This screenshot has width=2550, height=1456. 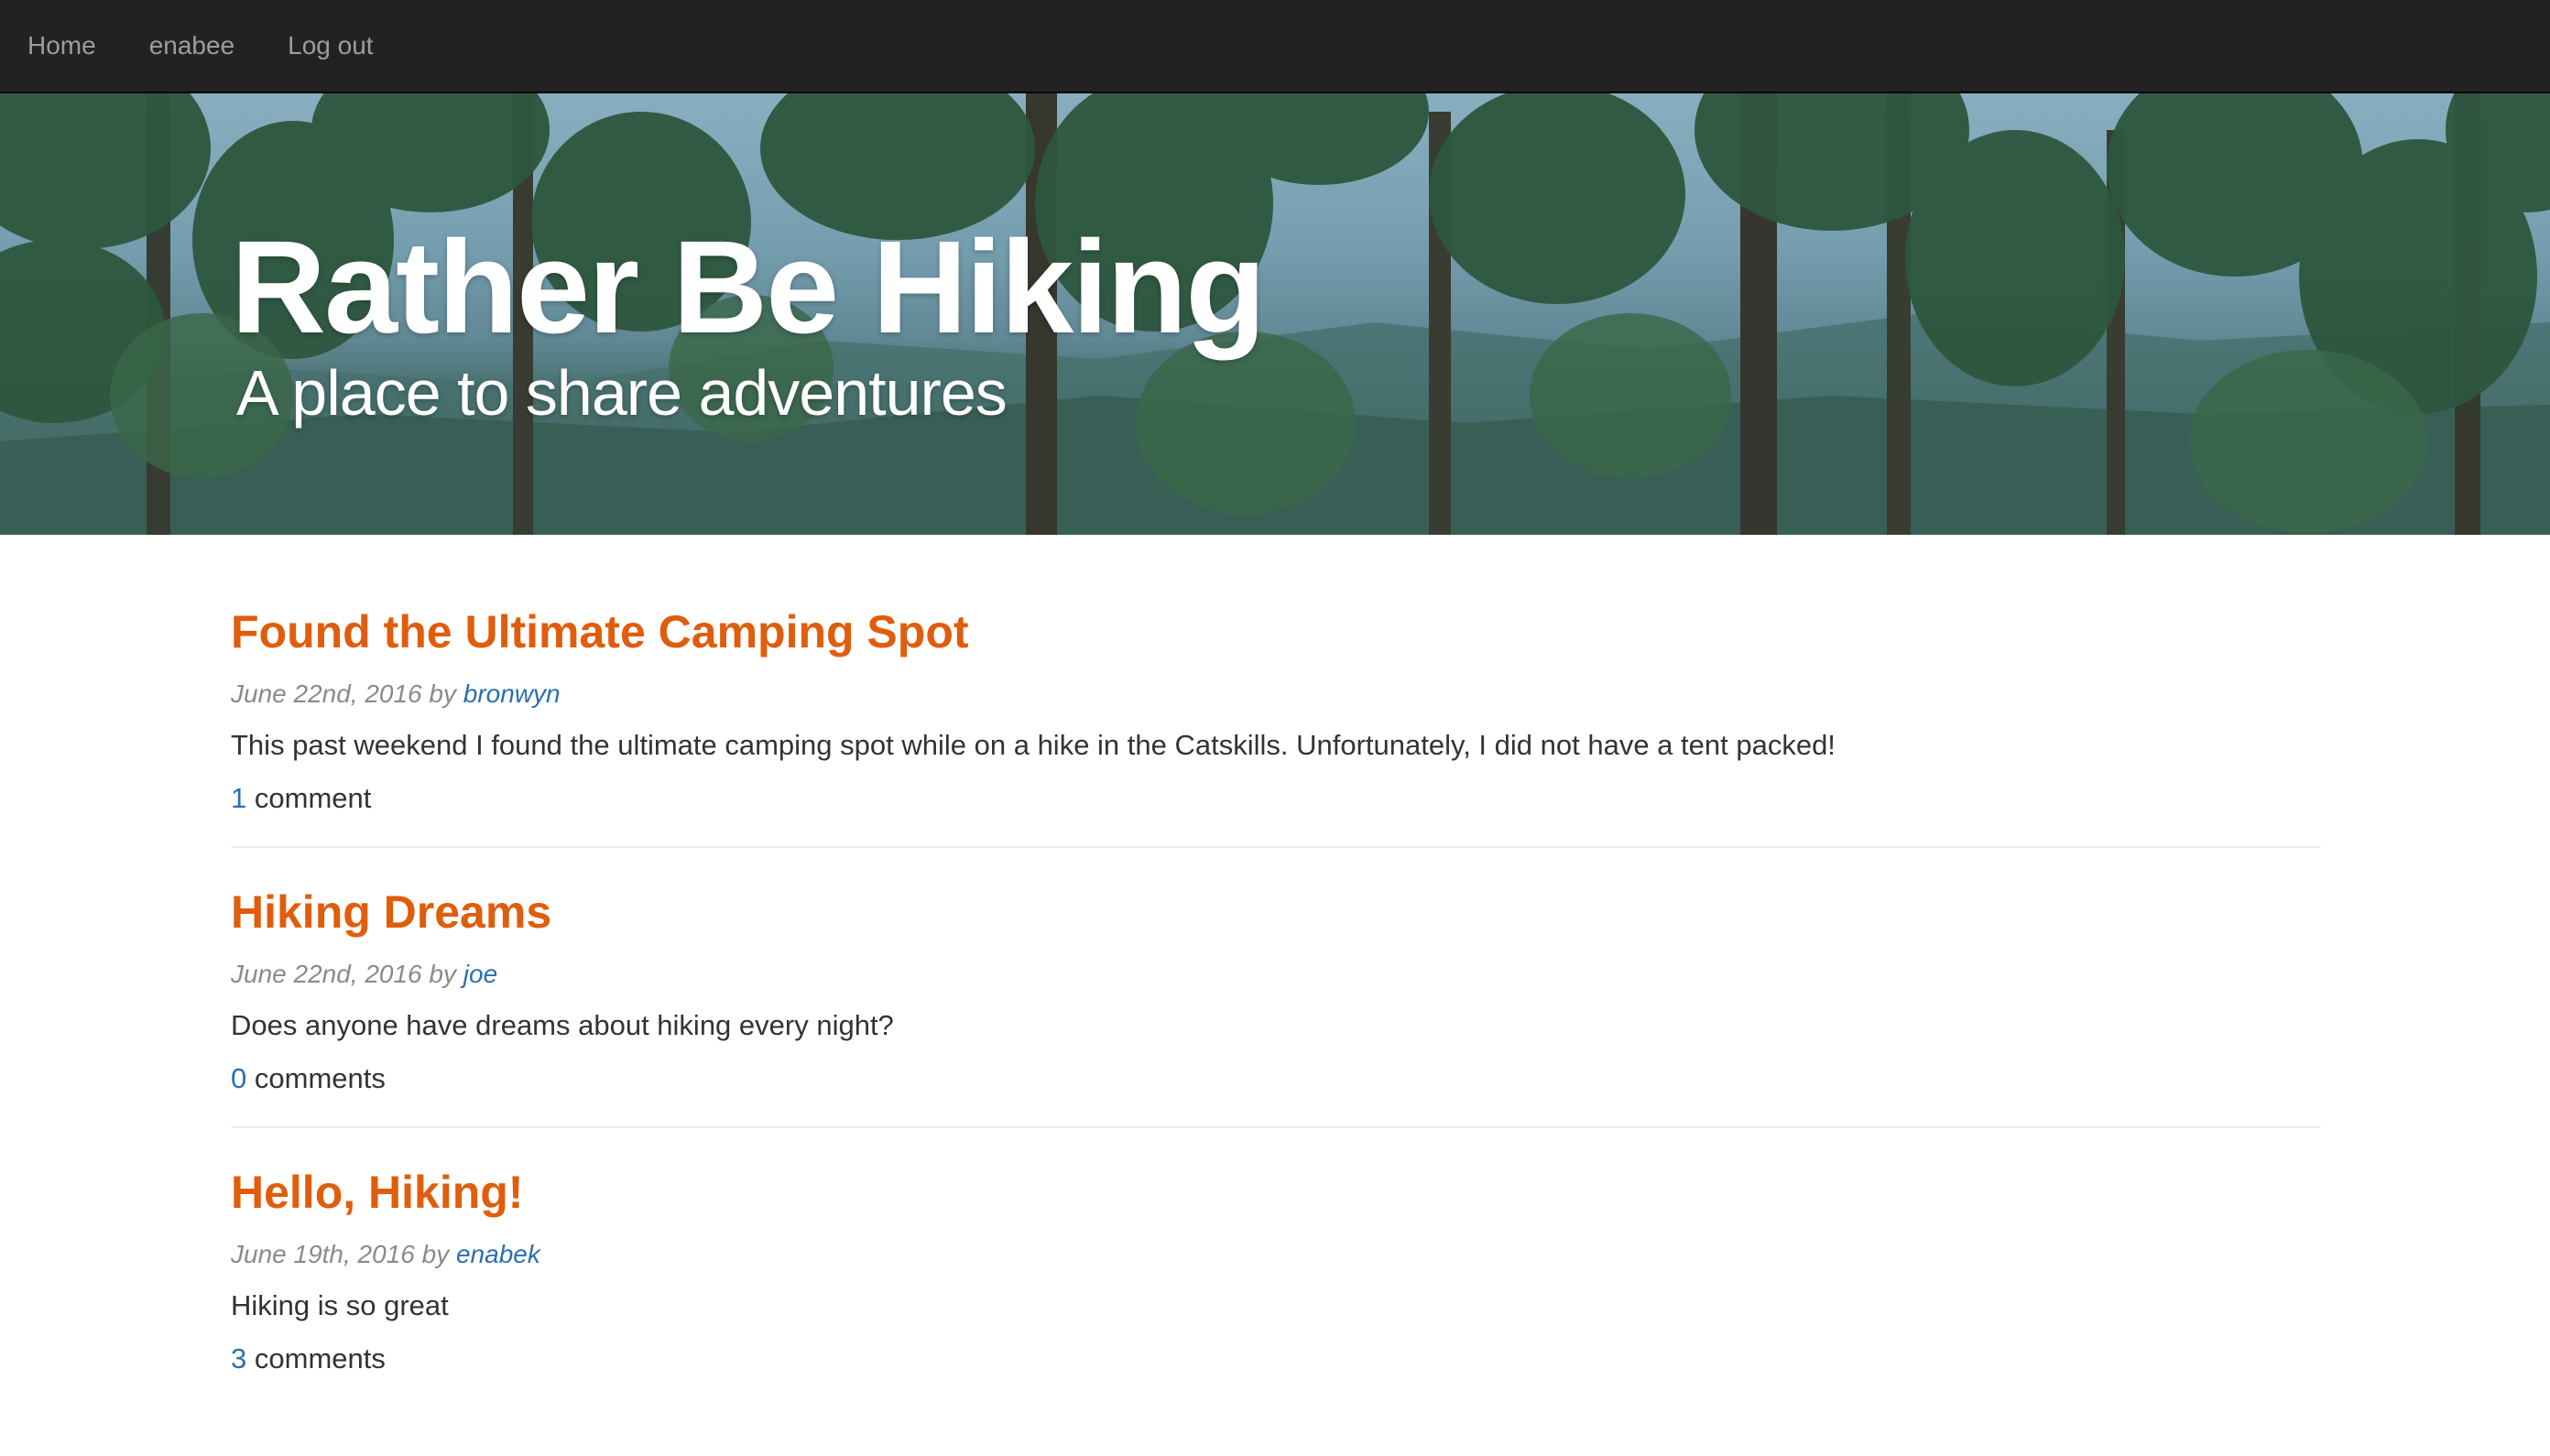 What do you see at coordinates (1276, 1078) in the screenshot?
I see `post-comments: 0 comments` at bounding box center [1276, 1078].